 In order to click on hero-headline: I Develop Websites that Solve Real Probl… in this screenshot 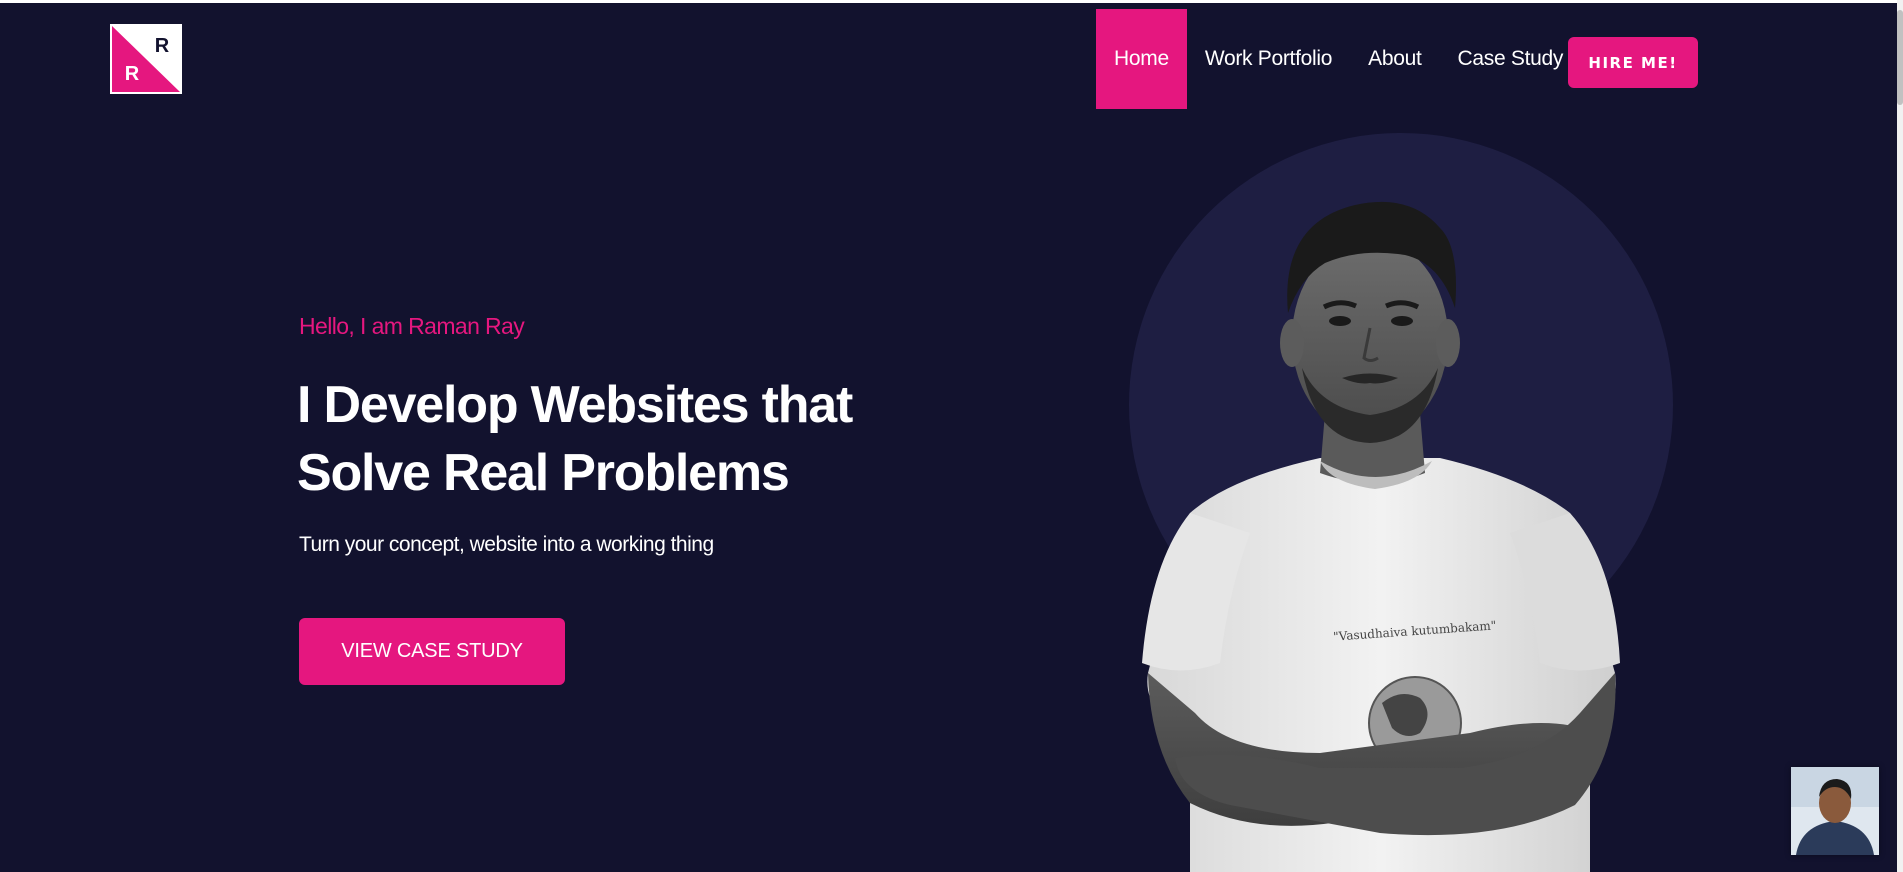, I will do `click(607, 439)`.